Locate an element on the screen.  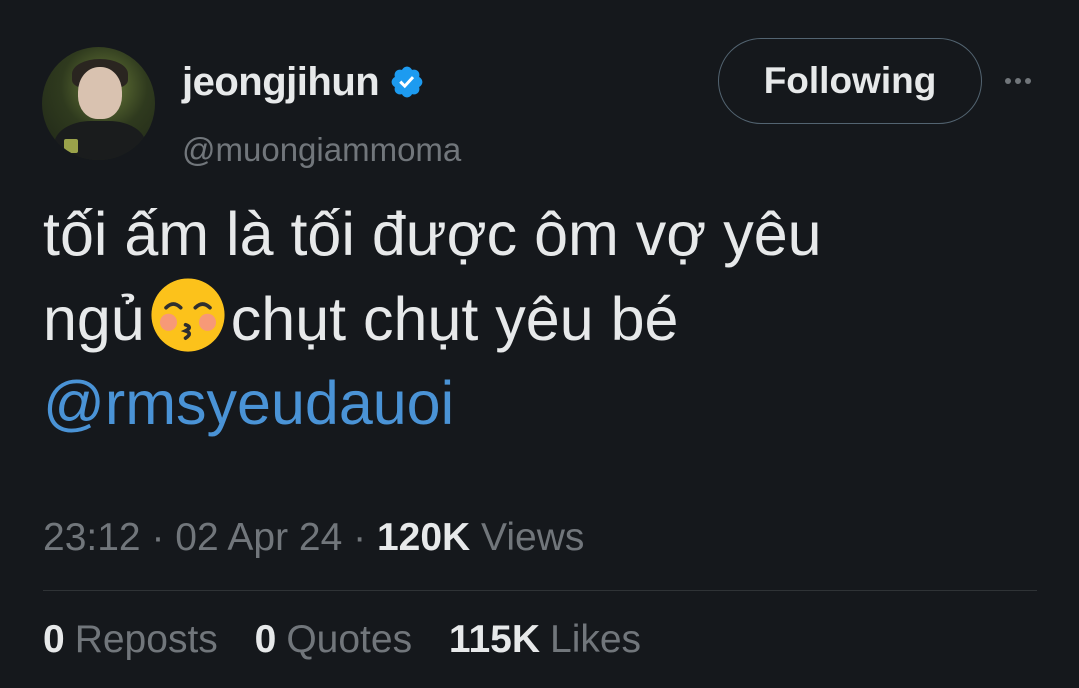
kissing-face-emoji-icon is located at coordinates (188, 315).